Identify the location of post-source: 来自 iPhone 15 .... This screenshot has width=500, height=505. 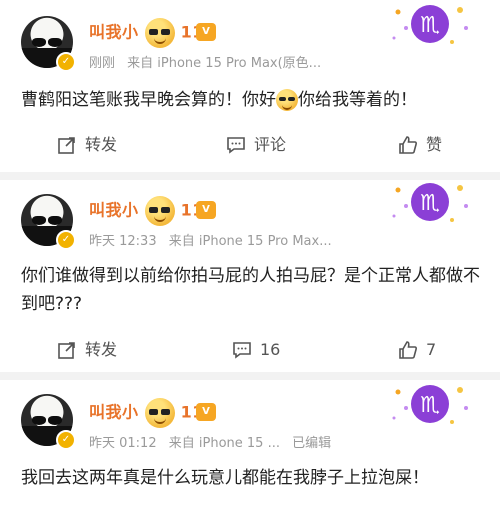
(224, 443).